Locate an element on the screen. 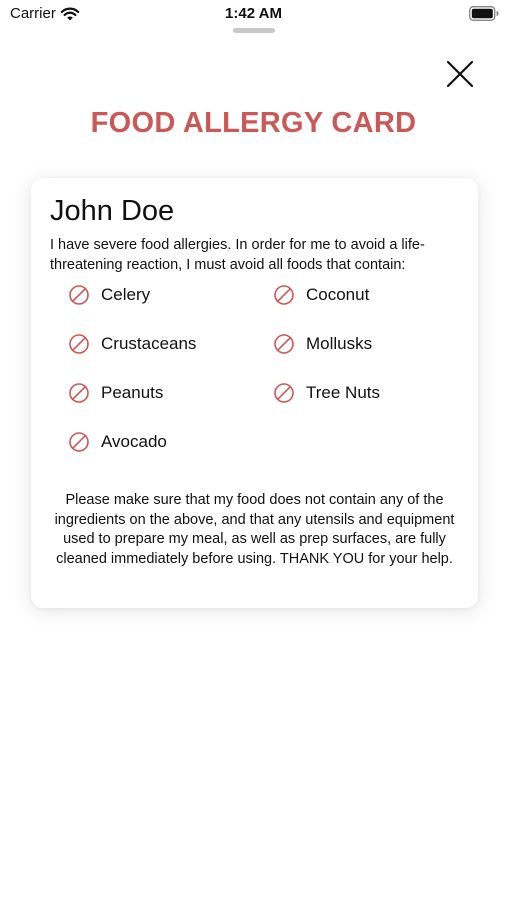 Image resolution: width=507 pixels, height=900 pixels. sheet-grabber is located at coordinates (254, 30).